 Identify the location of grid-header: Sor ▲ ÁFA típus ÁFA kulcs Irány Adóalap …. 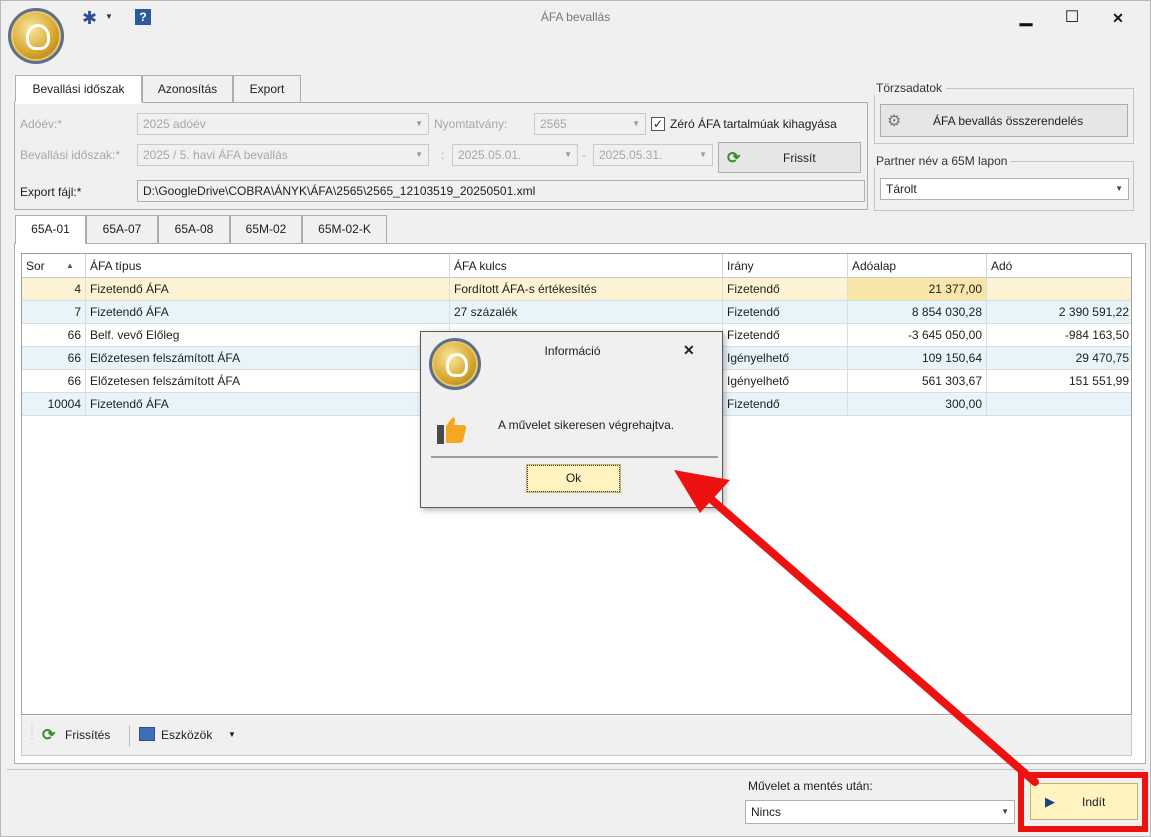
(576, 266).